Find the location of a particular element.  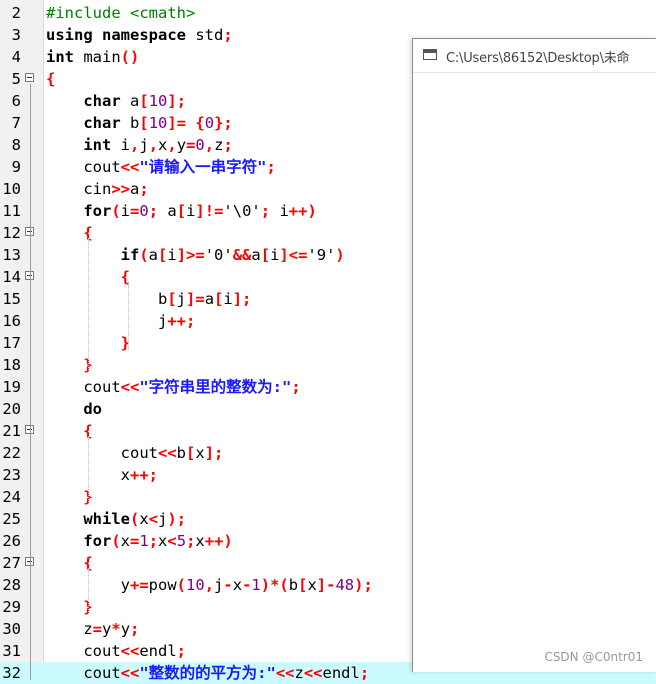

line-number: 28 is located at coordinates (11, 585).